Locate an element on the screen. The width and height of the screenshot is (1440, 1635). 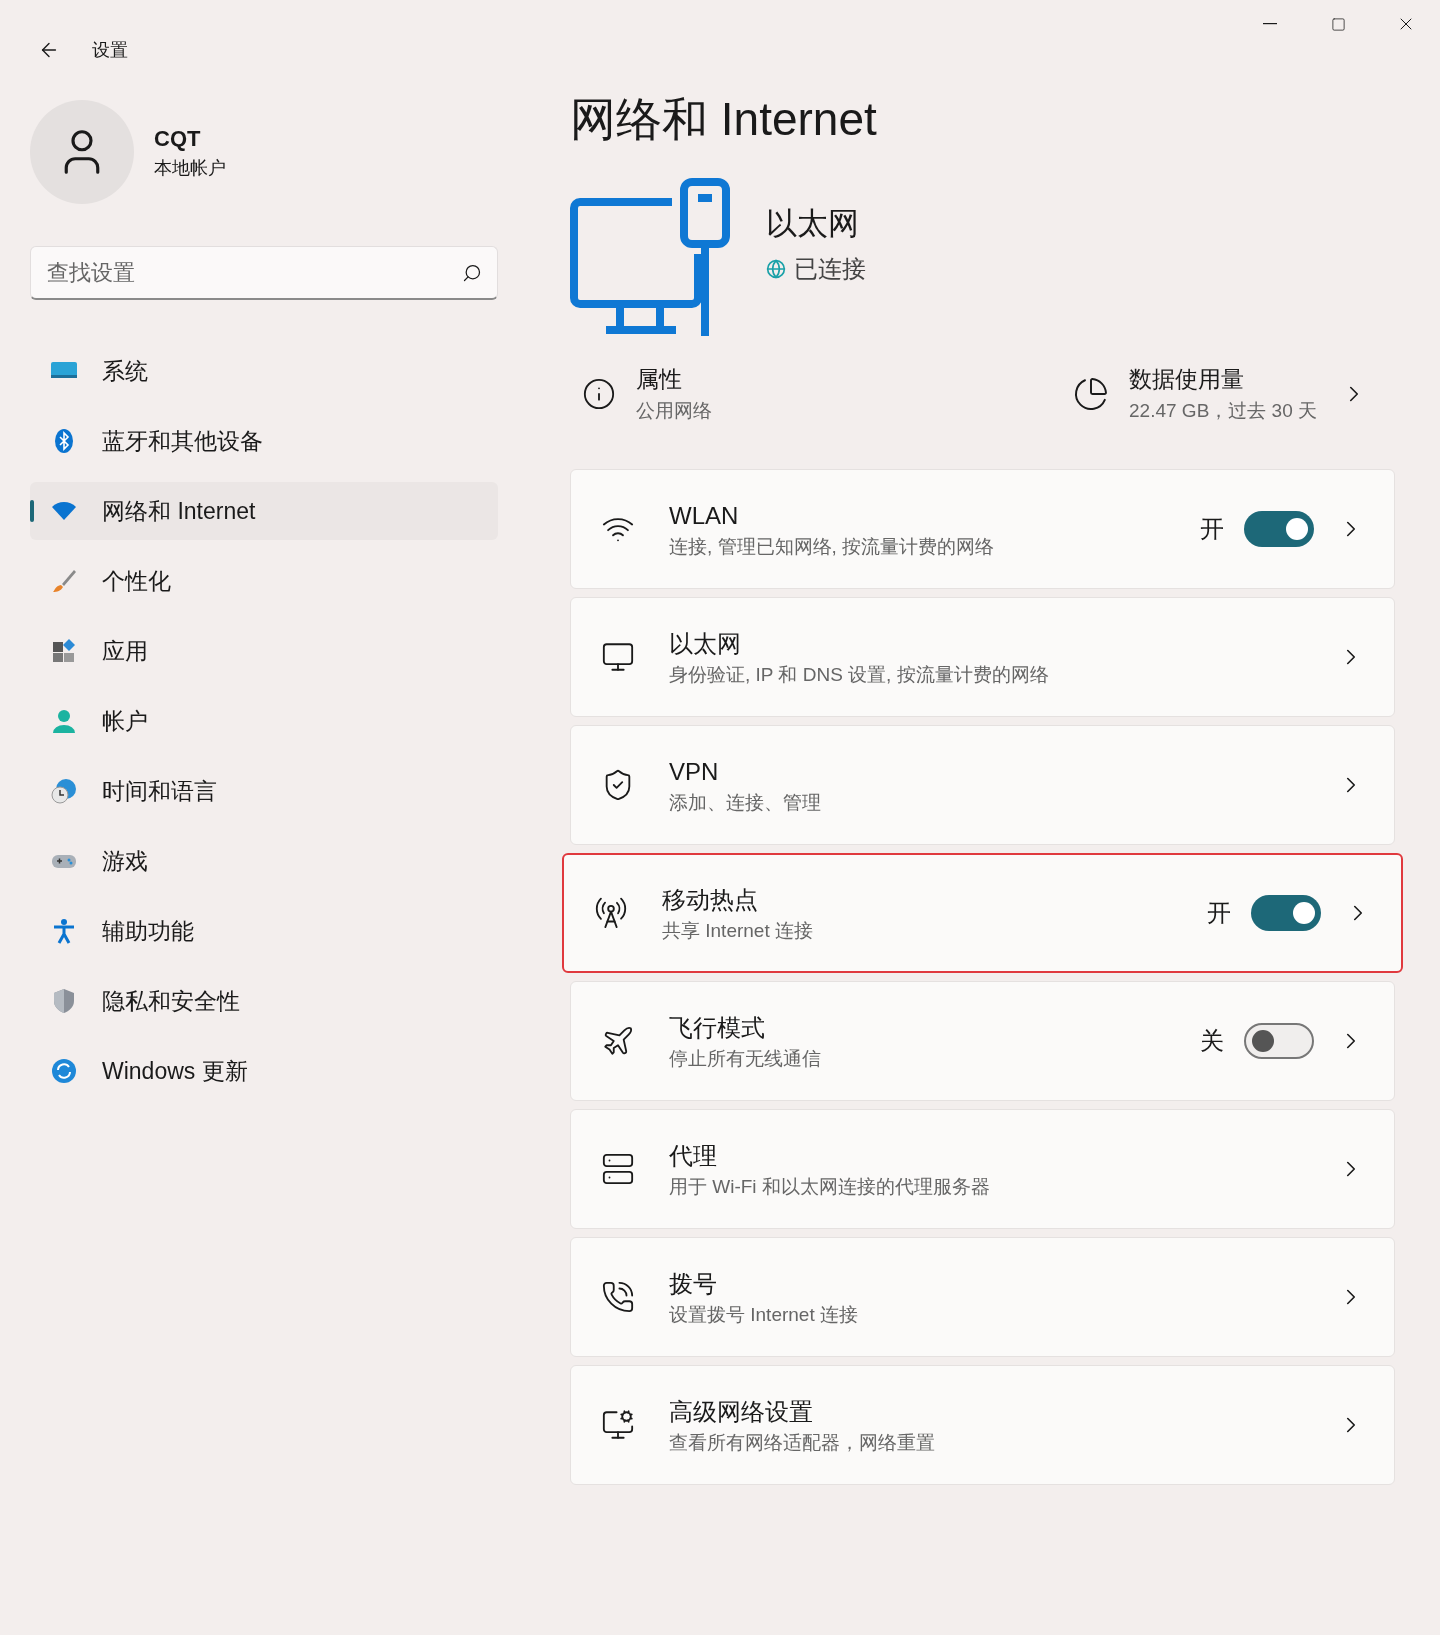
card-subtitle: 添加、连接、管理 is located at coordinates (745, 802).